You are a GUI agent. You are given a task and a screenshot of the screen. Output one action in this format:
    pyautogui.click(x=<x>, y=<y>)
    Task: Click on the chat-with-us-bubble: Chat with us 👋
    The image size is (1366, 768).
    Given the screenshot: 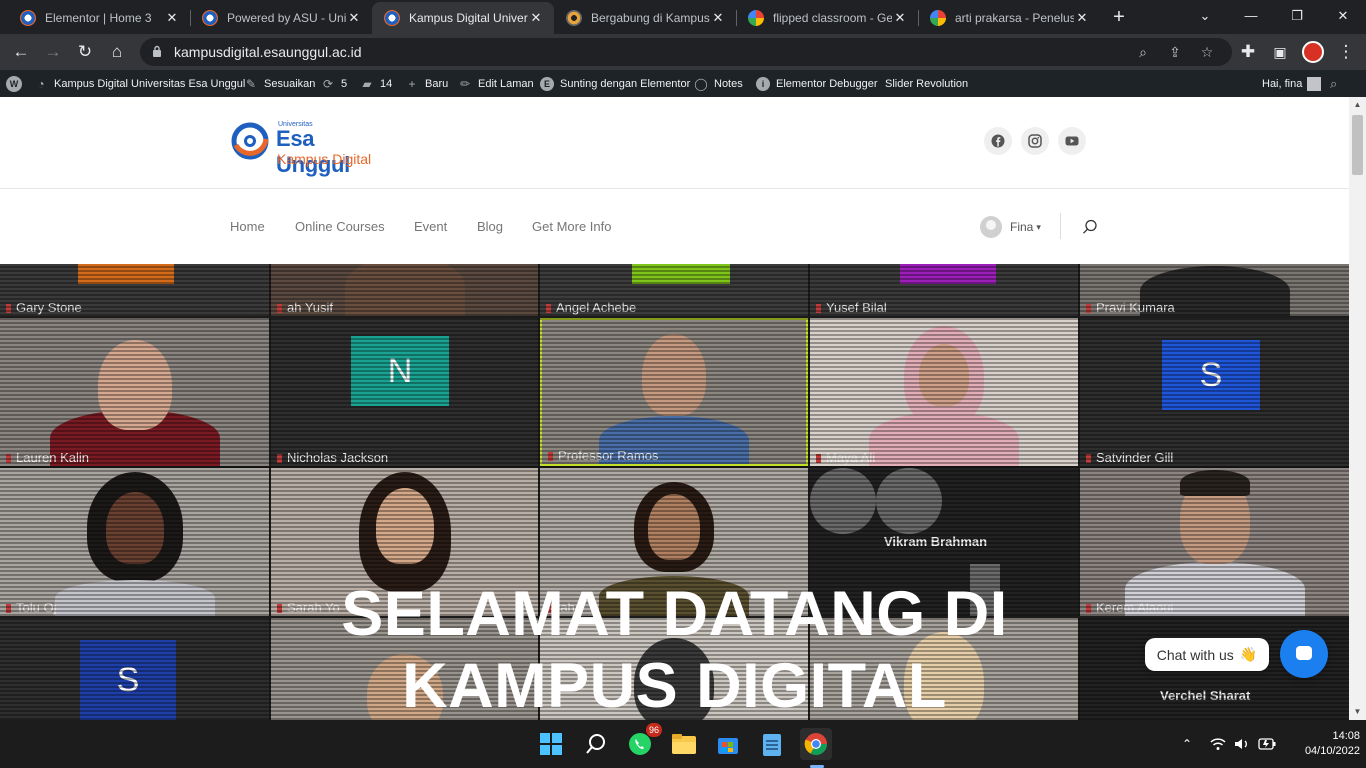 What is the action you would take?
    pyautogui.click(x=1207, y=654)
    